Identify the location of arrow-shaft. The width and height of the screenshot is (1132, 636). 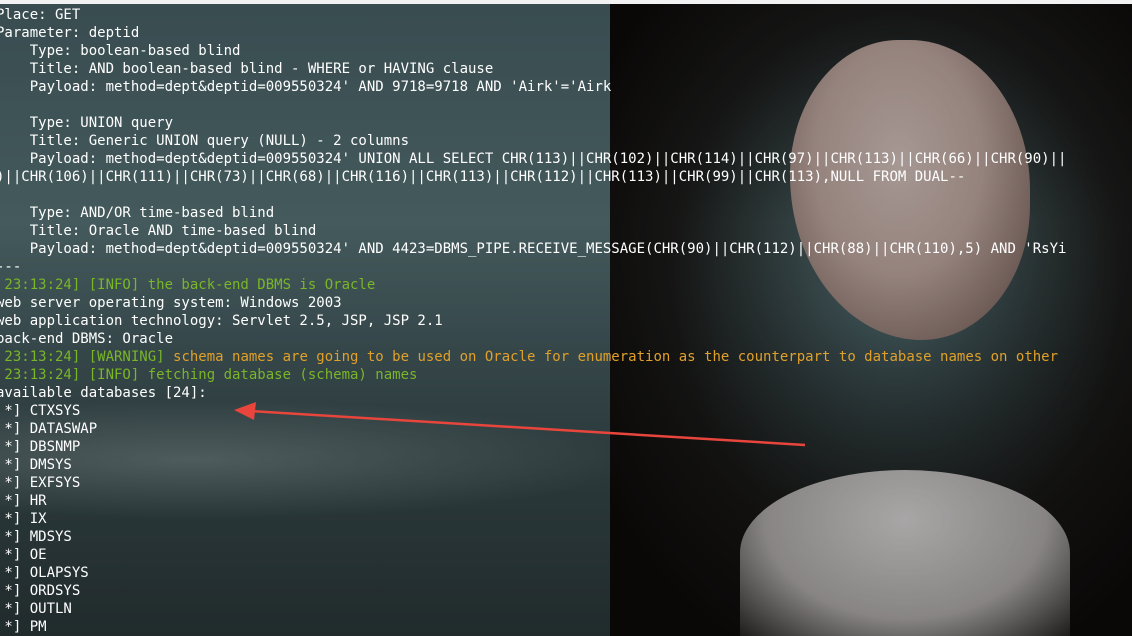
(527, 428).